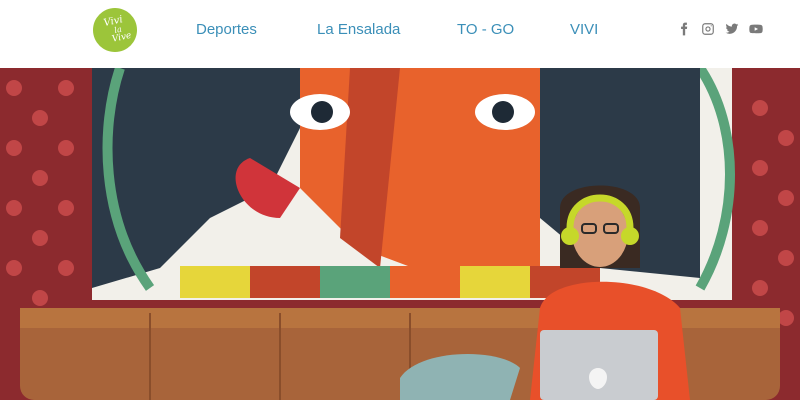 The width and height of the screenshot is (800, 400). Describe the element at coordinates (684, 29) in the screenshot. I see `facebook-icon` at that location.